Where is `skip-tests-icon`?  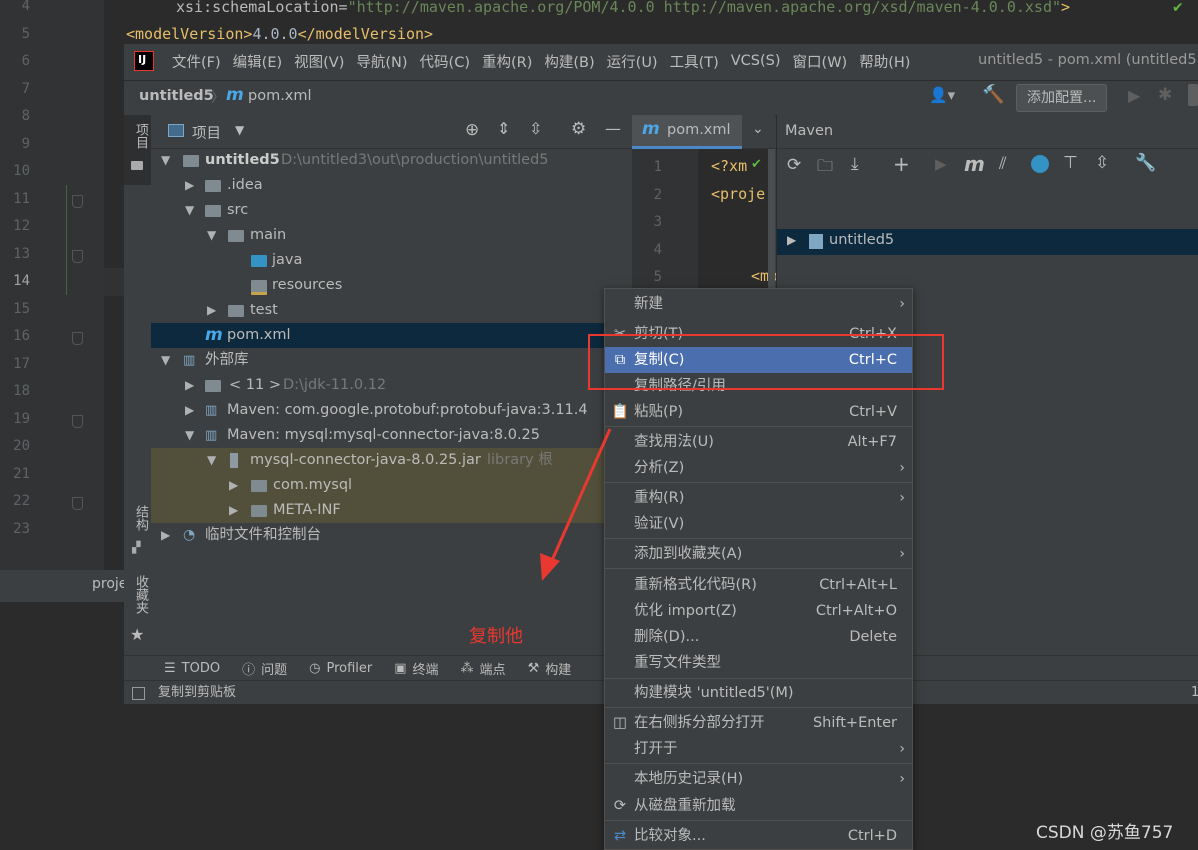 skip-tests-icon is located at coordinates (1040, 164).